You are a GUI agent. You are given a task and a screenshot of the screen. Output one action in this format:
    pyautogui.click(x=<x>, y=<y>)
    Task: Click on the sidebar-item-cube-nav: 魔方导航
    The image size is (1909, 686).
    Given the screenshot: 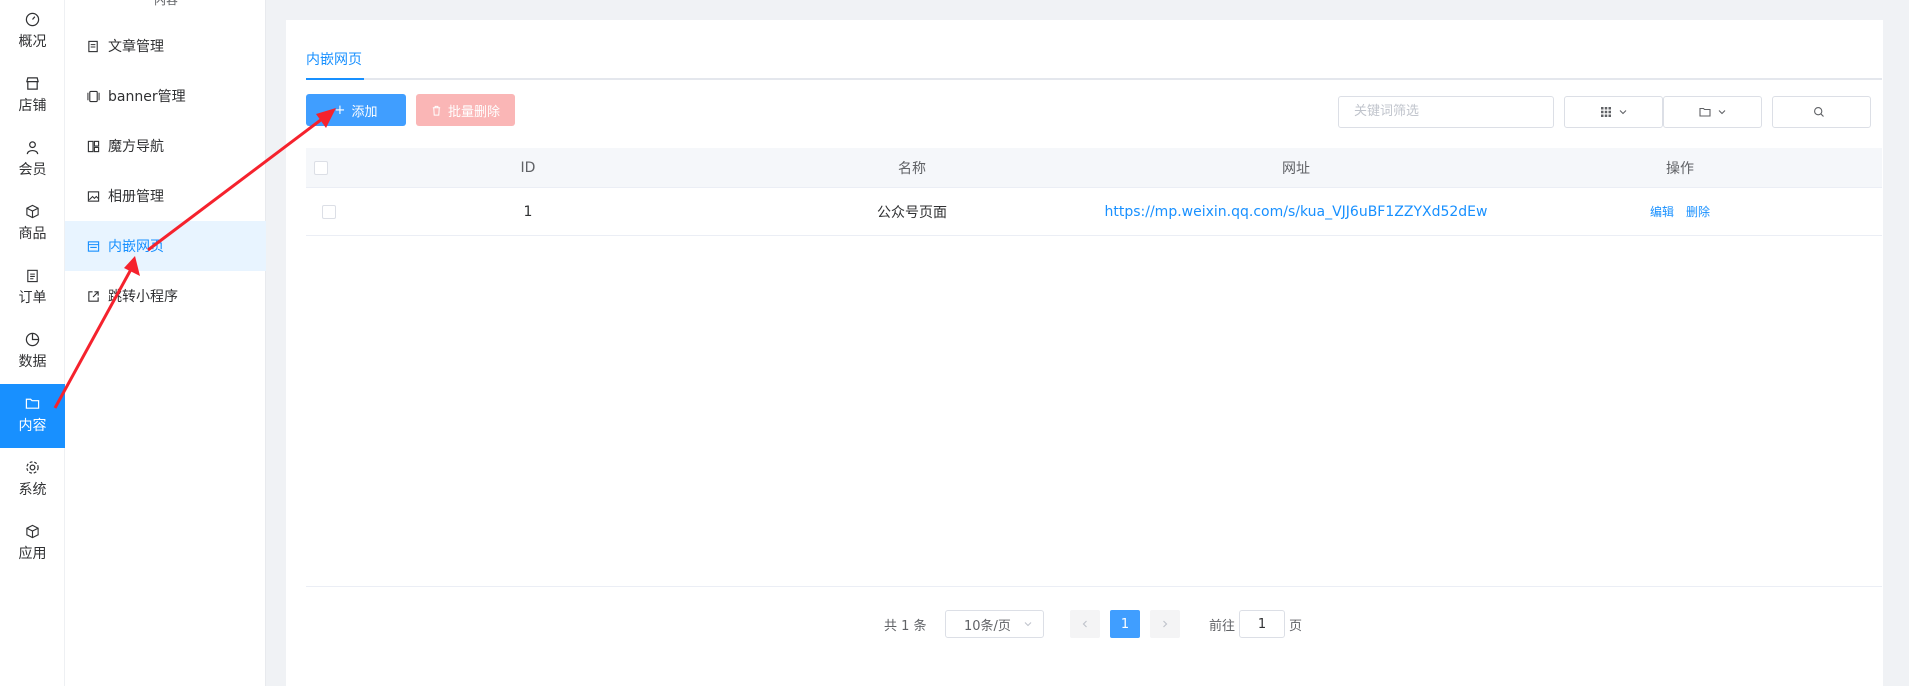 What is the action you would take?
    pyautogui.click(x=165, y=146)
    